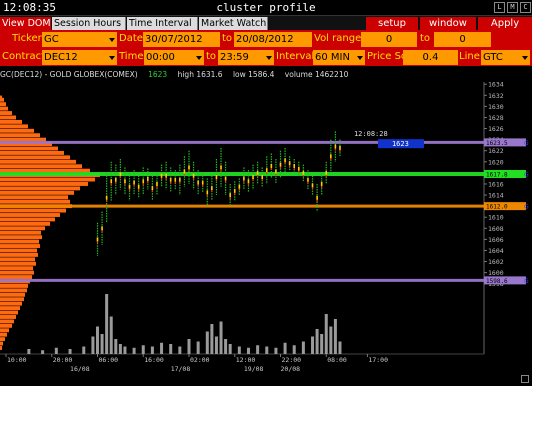 Image resolution: width=550 pixels, height=445 pixels. What do you see at coordinates (160, 57) in the screenshot?
I see `time-from-value: 00:00` at bounding box center [160, 57].